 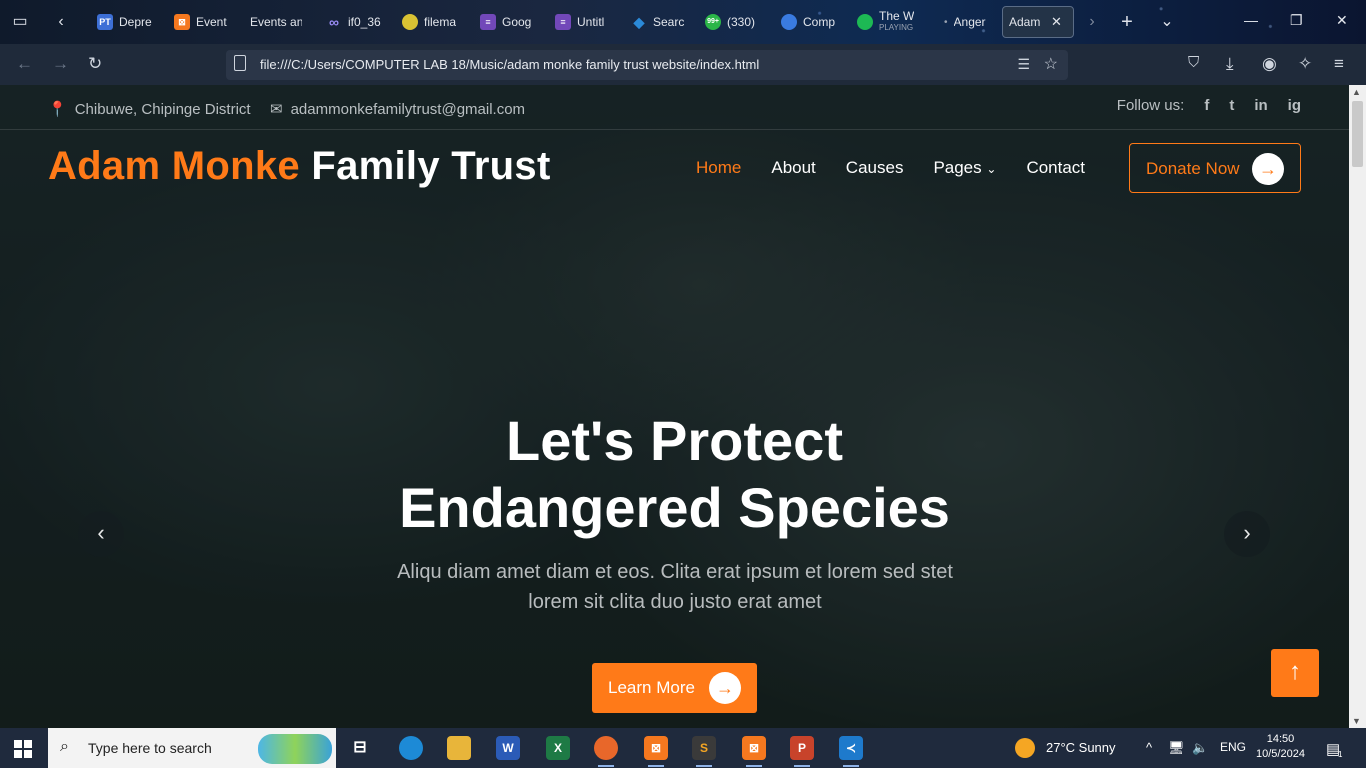 I want to click on follow-label: Follow us:, so click(x=1150, y=105).